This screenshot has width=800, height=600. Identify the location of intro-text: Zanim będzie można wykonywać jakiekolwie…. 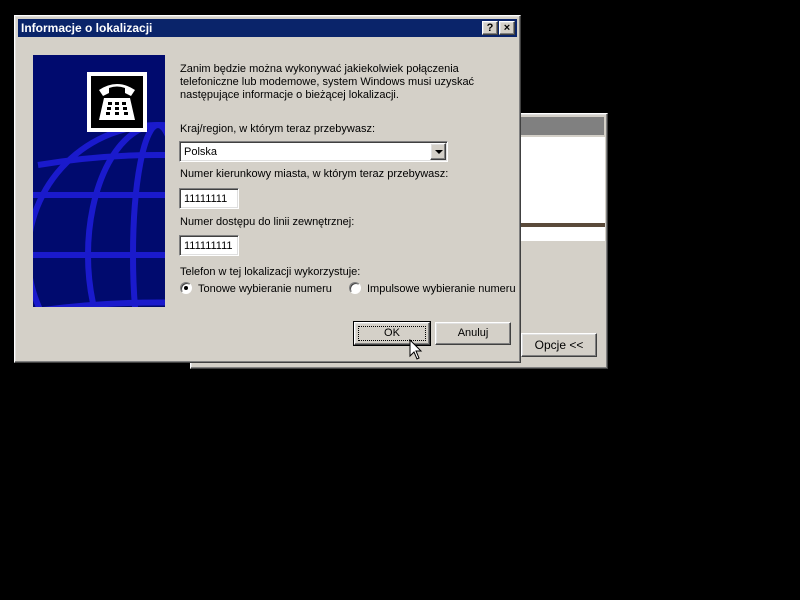
(327, 82).